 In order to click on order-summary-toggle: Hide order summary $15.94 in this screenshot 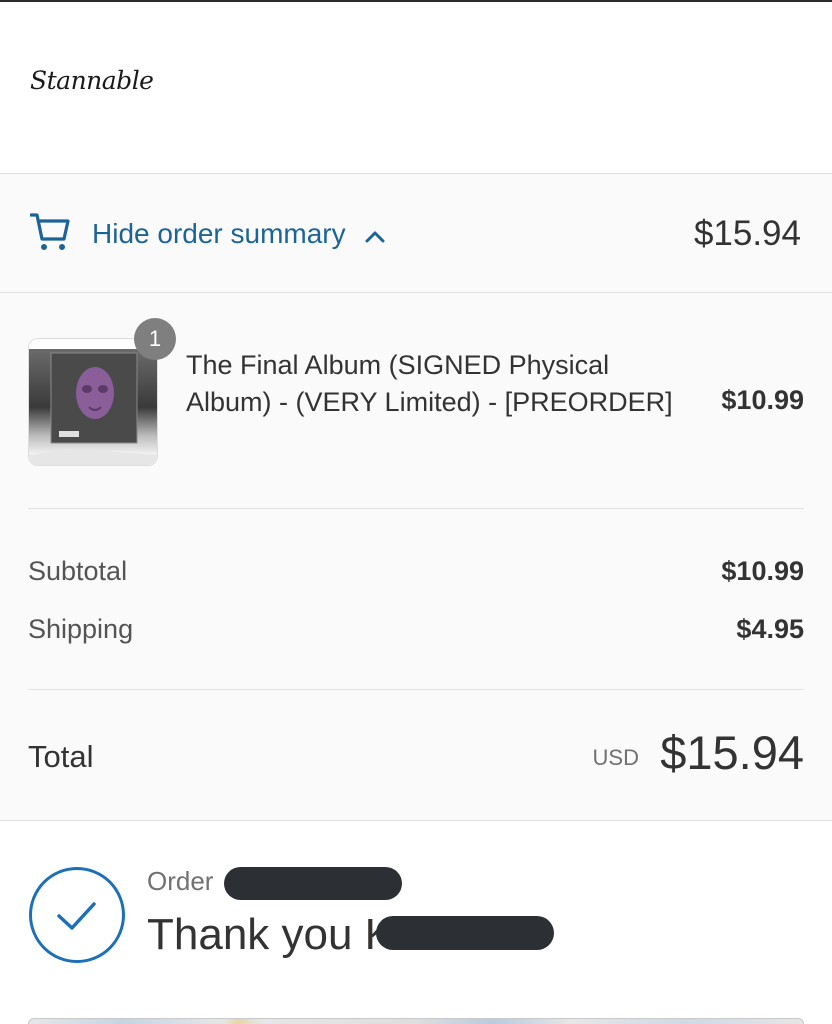, I will do `click(416, 233)`.